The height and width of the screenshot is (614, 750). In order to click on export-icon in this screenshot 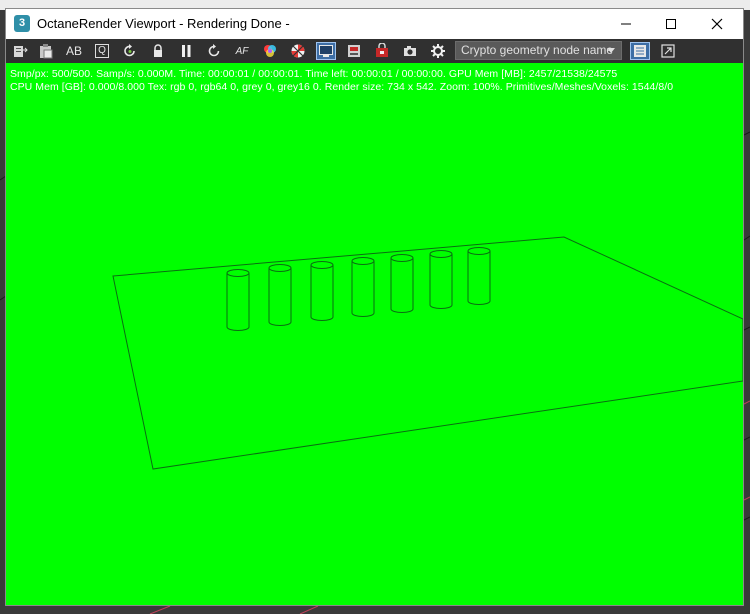, I will do `click(21, 51)`.